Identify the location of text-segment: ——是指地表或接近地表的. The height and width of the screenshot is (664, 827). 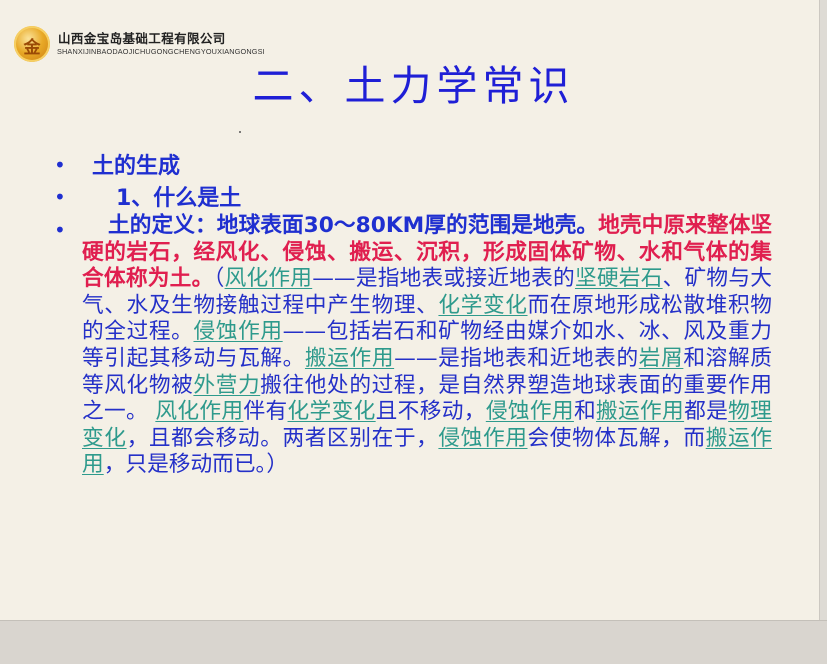
(443, 279).